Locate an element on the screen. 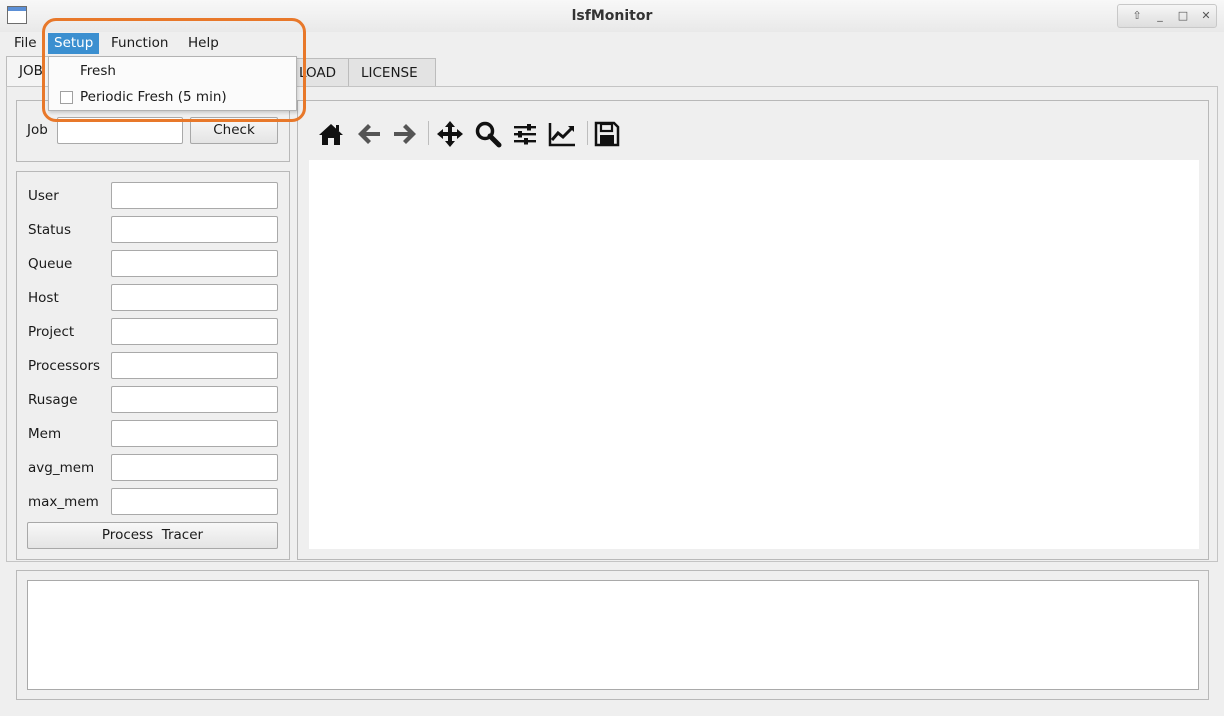 The height and width of the screenshot is (716, 1224). field-label-rusage: Rusage is located at coordinates (53, 400).